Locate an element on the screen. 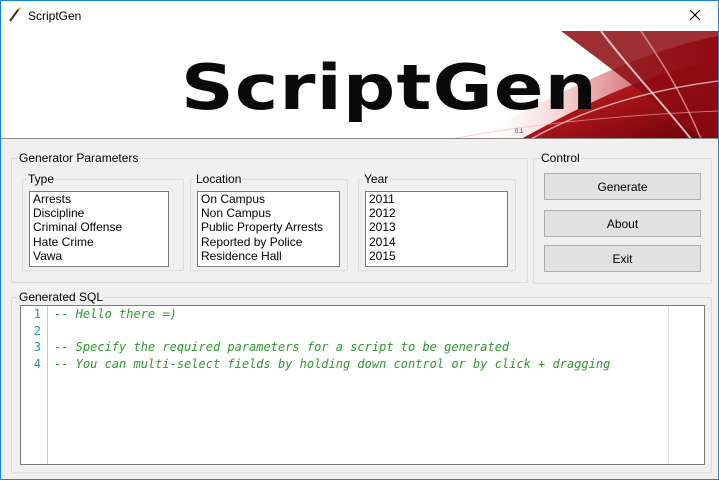 The height and width of the screenshot is (480, 719). list-item: Arrests is located at coordinates (99, 199).